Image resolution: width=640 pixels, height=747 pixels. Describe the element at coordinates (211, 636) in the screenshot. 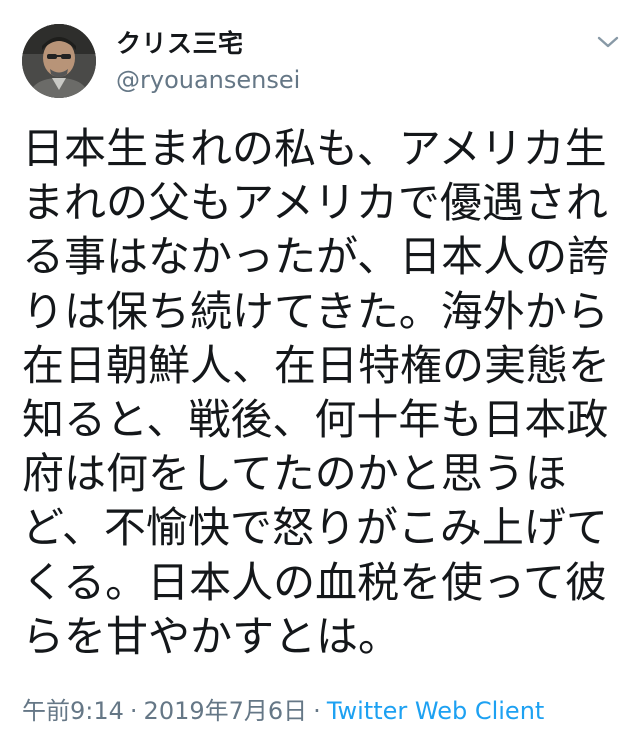

I see `tweet-text-line: らを甘やかすとは。` at that location.